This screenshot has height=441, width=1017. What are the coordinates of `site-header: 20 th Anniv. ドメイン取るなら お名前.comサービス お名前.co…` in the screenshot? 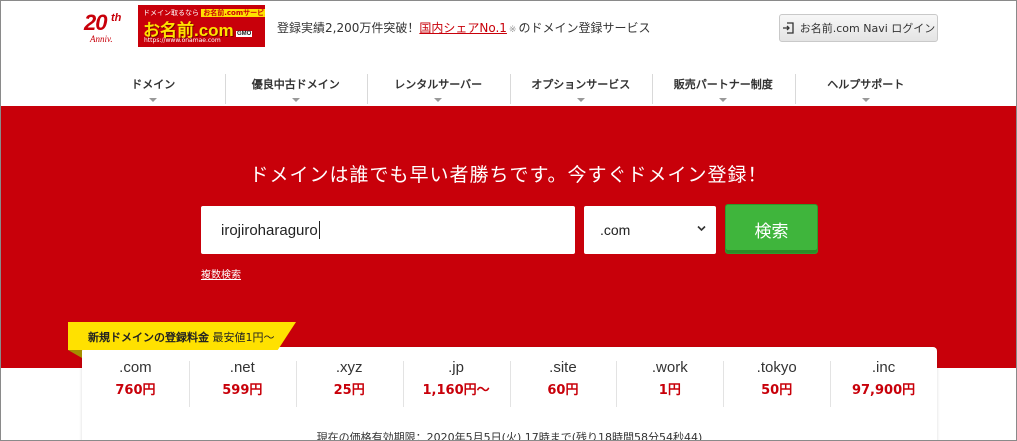 It's located at (508, 26).